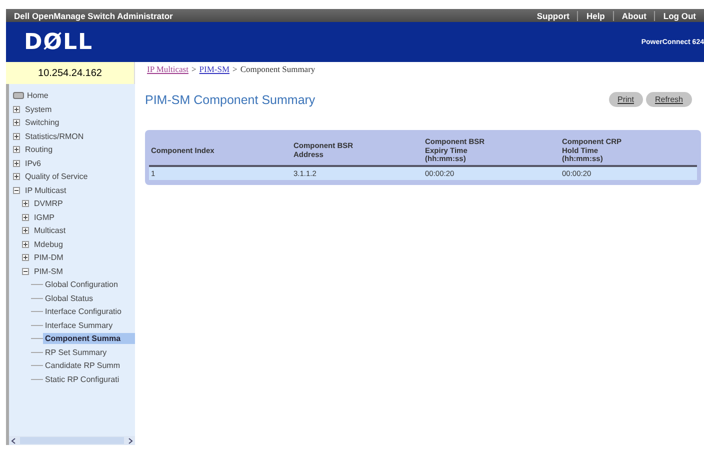 The width and height of the screenshot is (704, 452). What do you see at coordinates (33, 163) in the screenshot?
I see `tree-item: IPv6` at bounding box center [33, 163].